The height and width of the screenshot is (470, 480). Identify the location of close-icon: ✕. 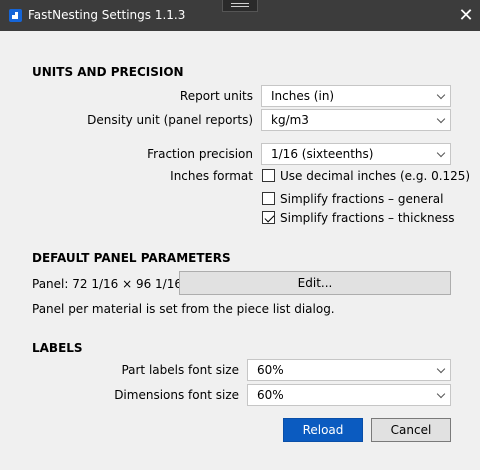
(466, 15).